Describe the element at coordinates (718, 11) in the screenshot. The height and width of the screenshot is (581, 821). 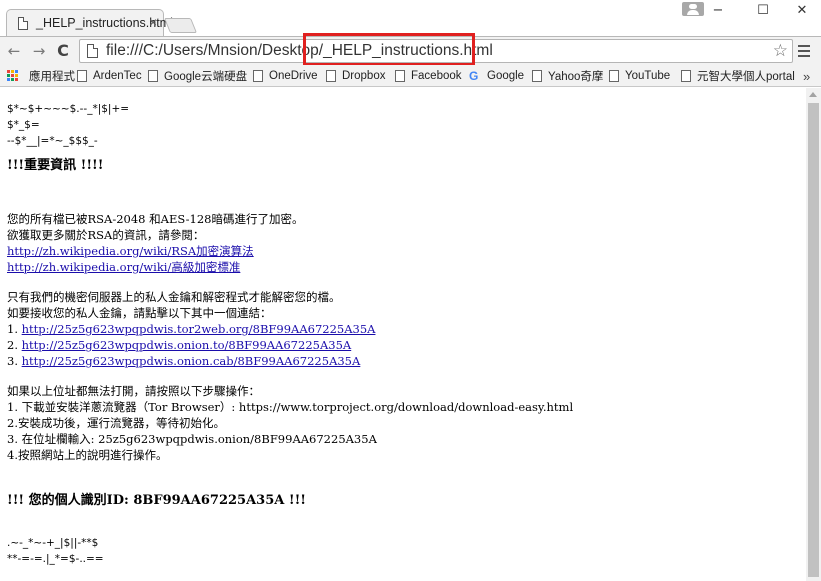
I see `minimize-button: −` at that location.